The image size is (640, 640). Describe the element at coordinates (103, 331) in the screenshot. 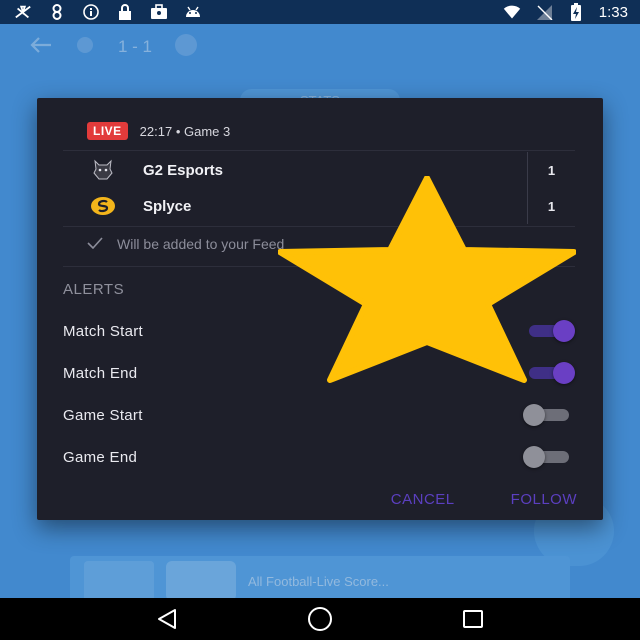

I see `alert-label: Match Start` at that location.